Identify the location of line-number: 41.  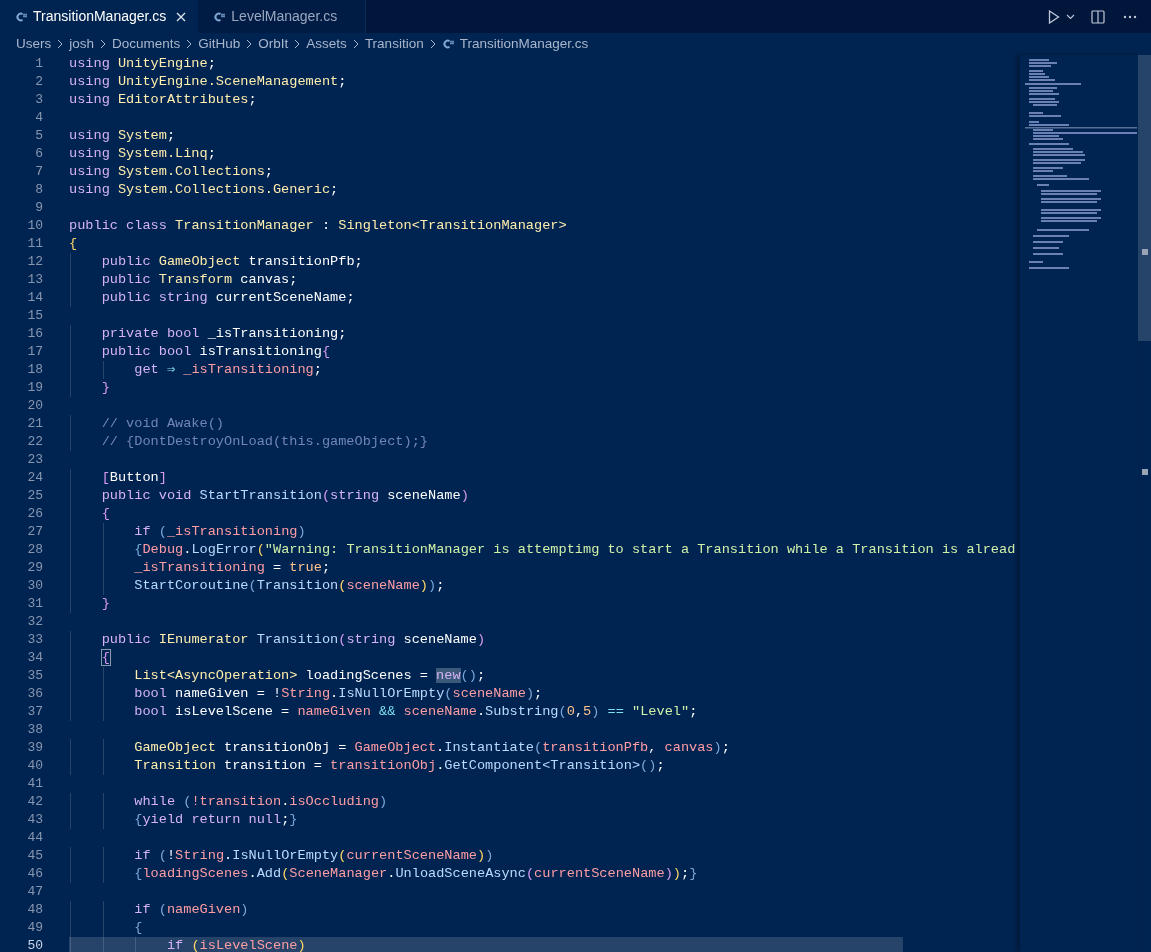
(34, 784).